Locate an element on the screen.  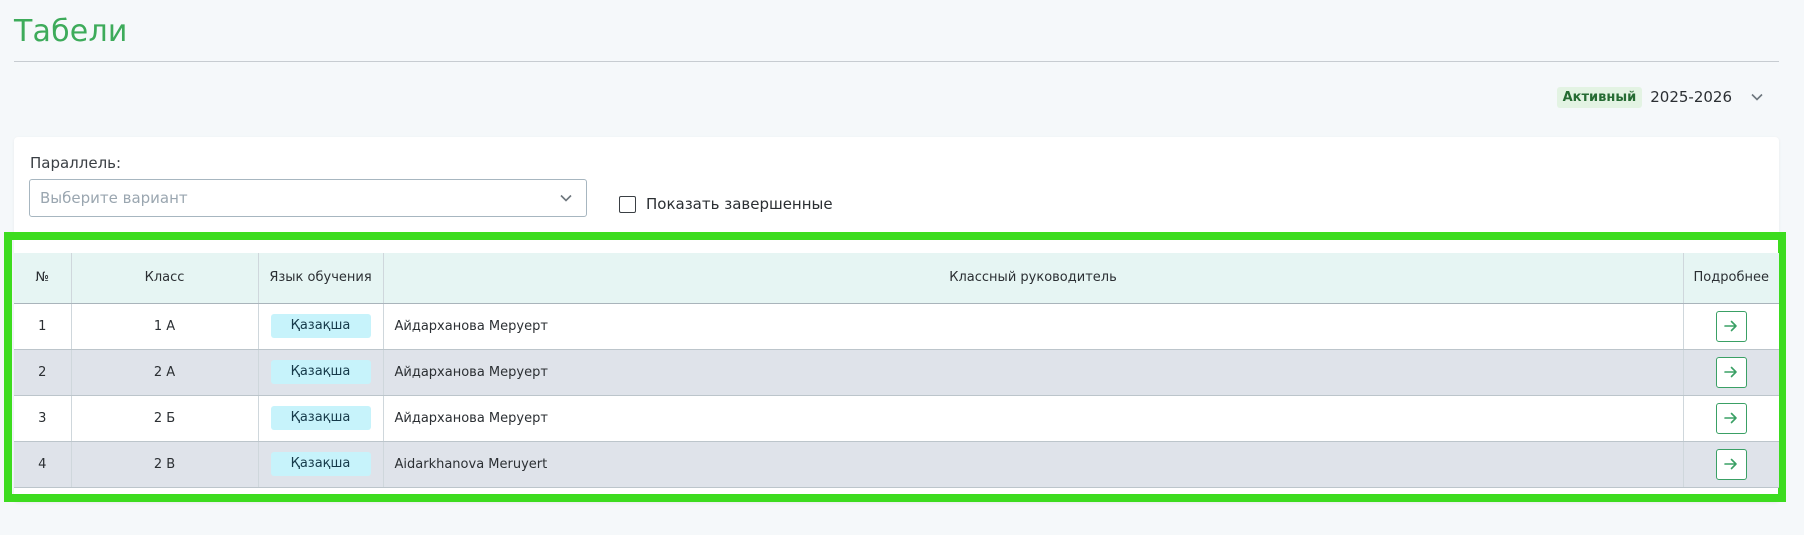
row-teacher: Aidarkhanova Meruyert is located at coordinates (1033, 464).